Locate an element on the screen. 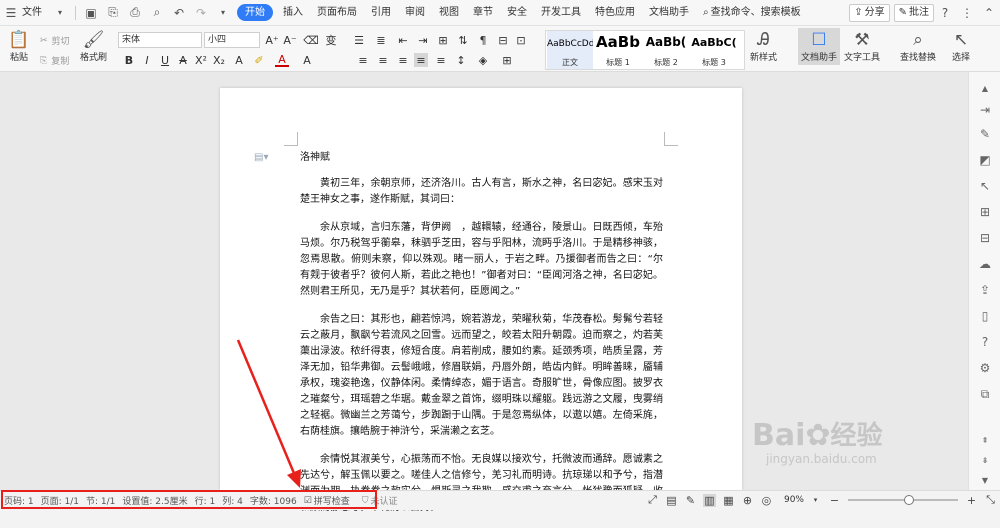 The height and width of the screenshot is (528, 1000). align-center-icon: ≡ is located at coordinates (383, 60).